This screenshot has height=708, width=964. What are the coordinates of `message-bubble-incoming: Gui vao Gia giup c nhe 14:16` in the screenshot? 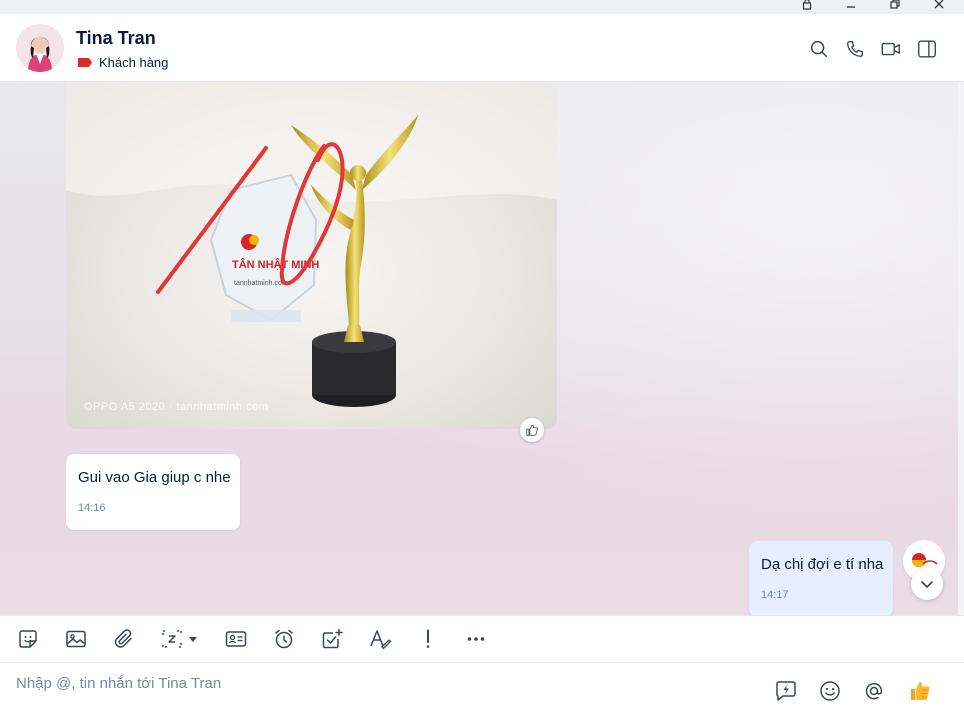 It's located at (153, 492).